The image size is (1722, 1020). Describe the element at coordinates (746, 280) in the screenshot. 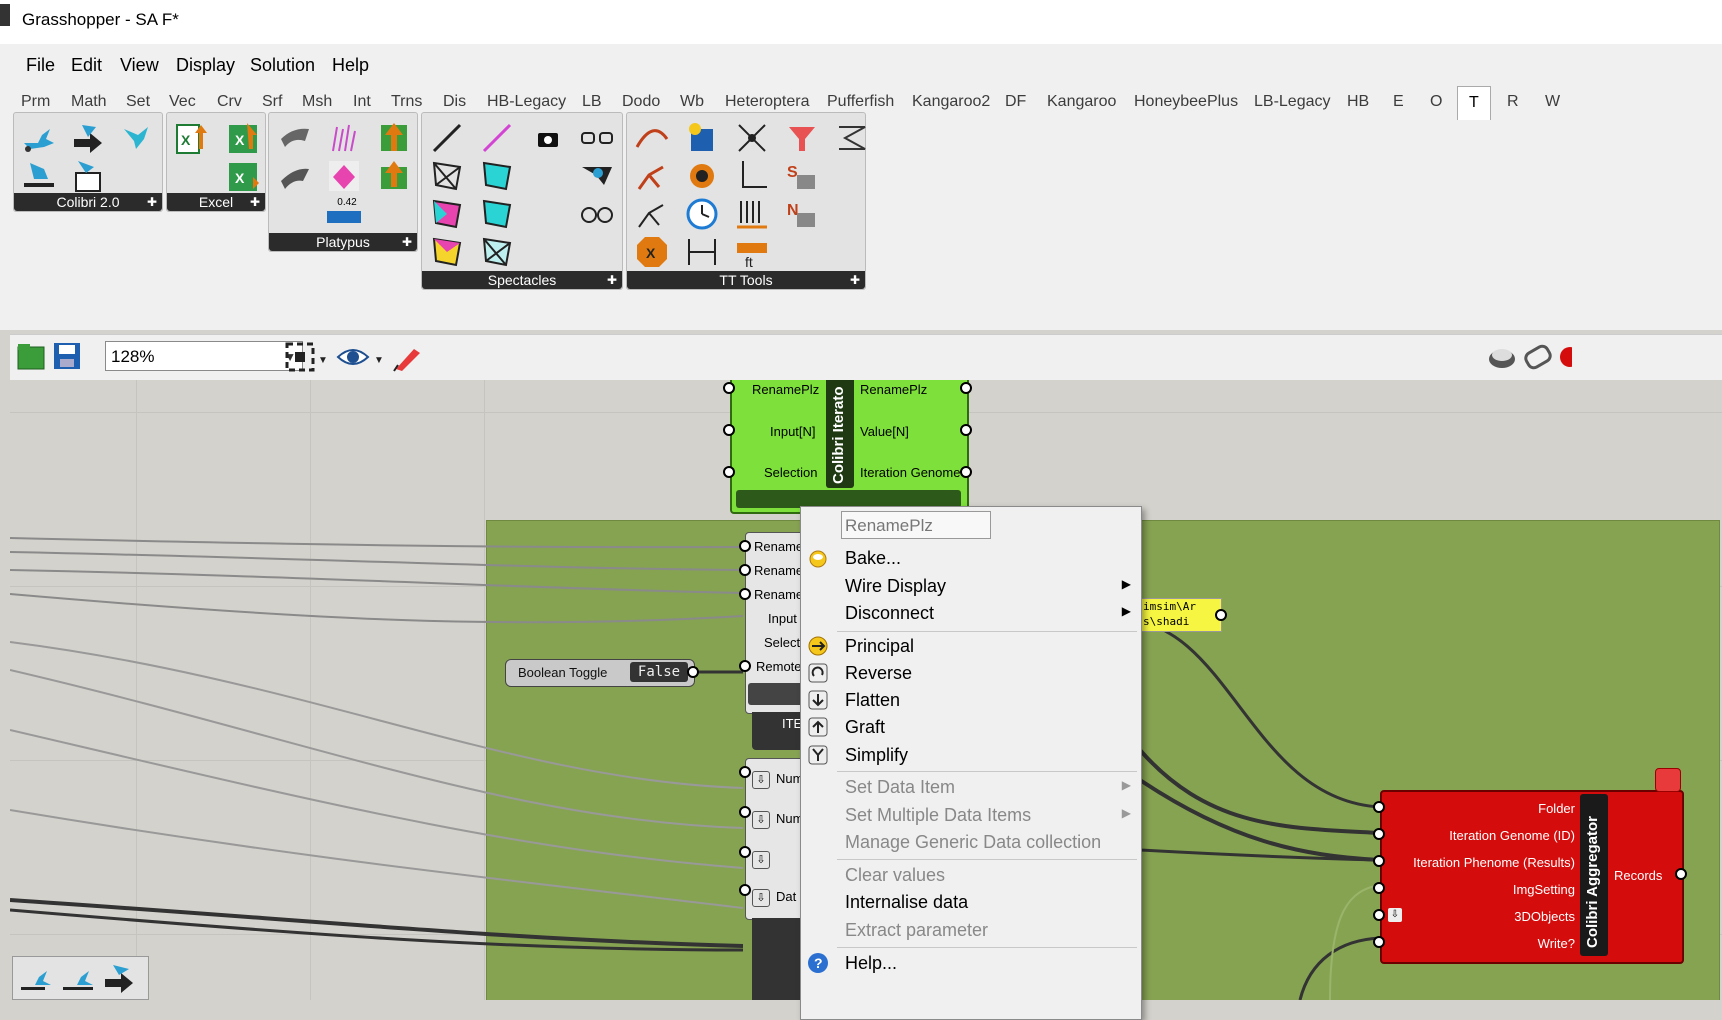

I see `panel-label-tt-tools: TT Tools ✚` at that location.